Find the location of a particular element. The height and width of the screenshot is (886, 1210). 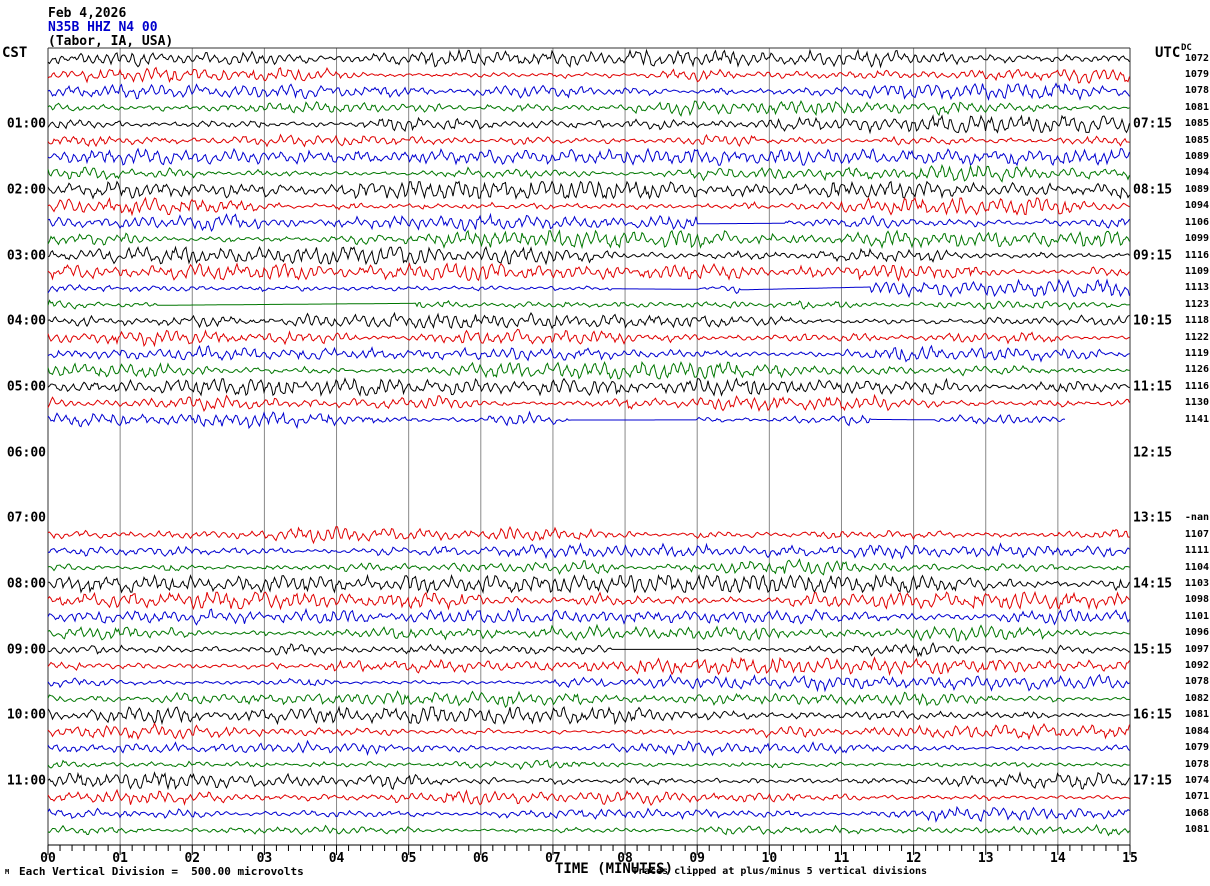

left-time-label: 02:00 is located at coordinates (26, 190).